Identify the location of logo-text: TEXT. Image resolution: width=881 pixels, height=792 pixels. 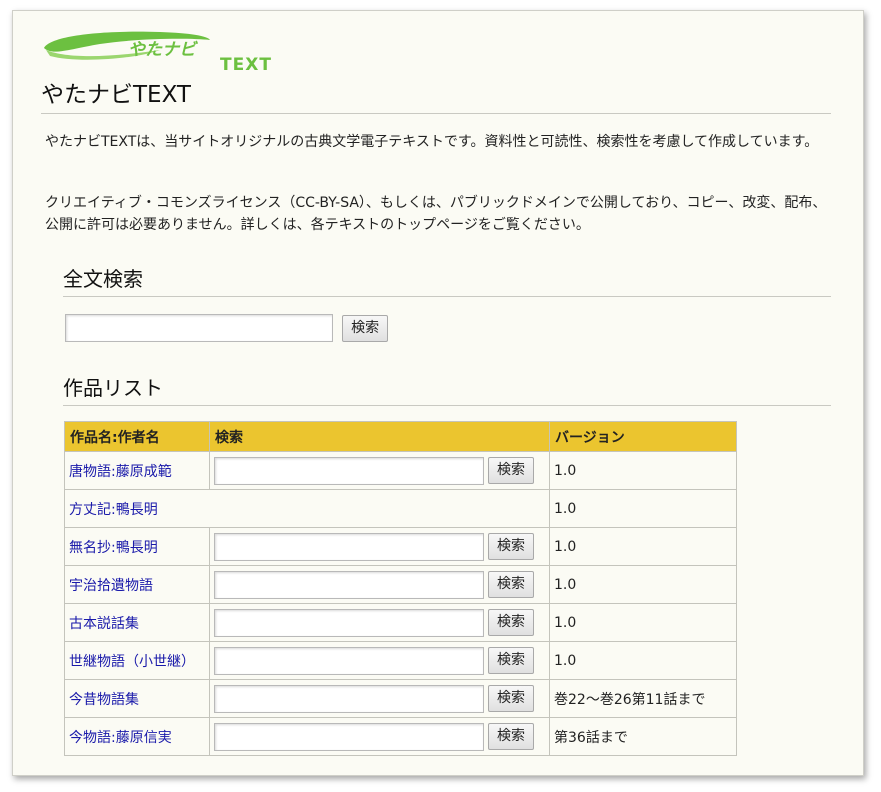
(246, 65).